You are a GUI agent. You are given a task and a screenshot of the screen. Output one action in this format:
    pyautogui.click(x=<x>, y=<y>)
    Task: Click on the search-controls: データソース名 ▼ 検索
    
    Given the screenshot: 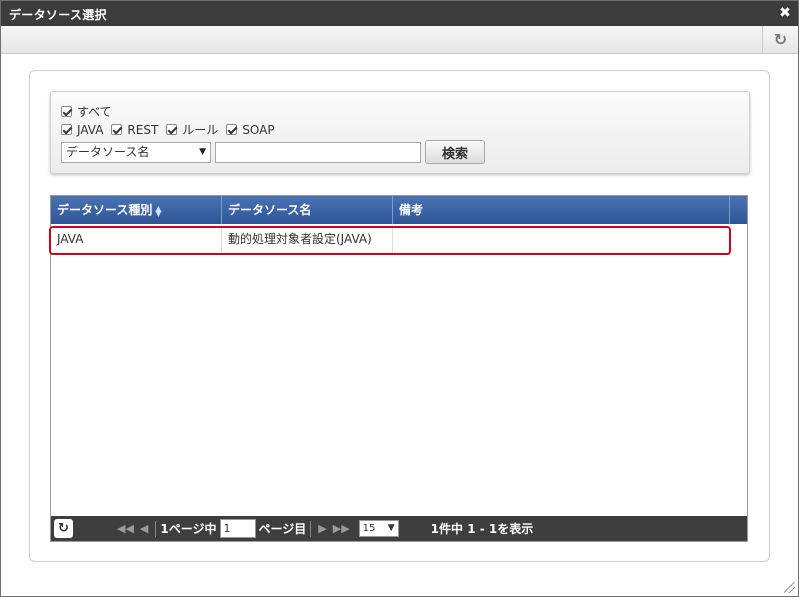 What is the action you would take?
    pyautogui.click(x=273, y=152)
    